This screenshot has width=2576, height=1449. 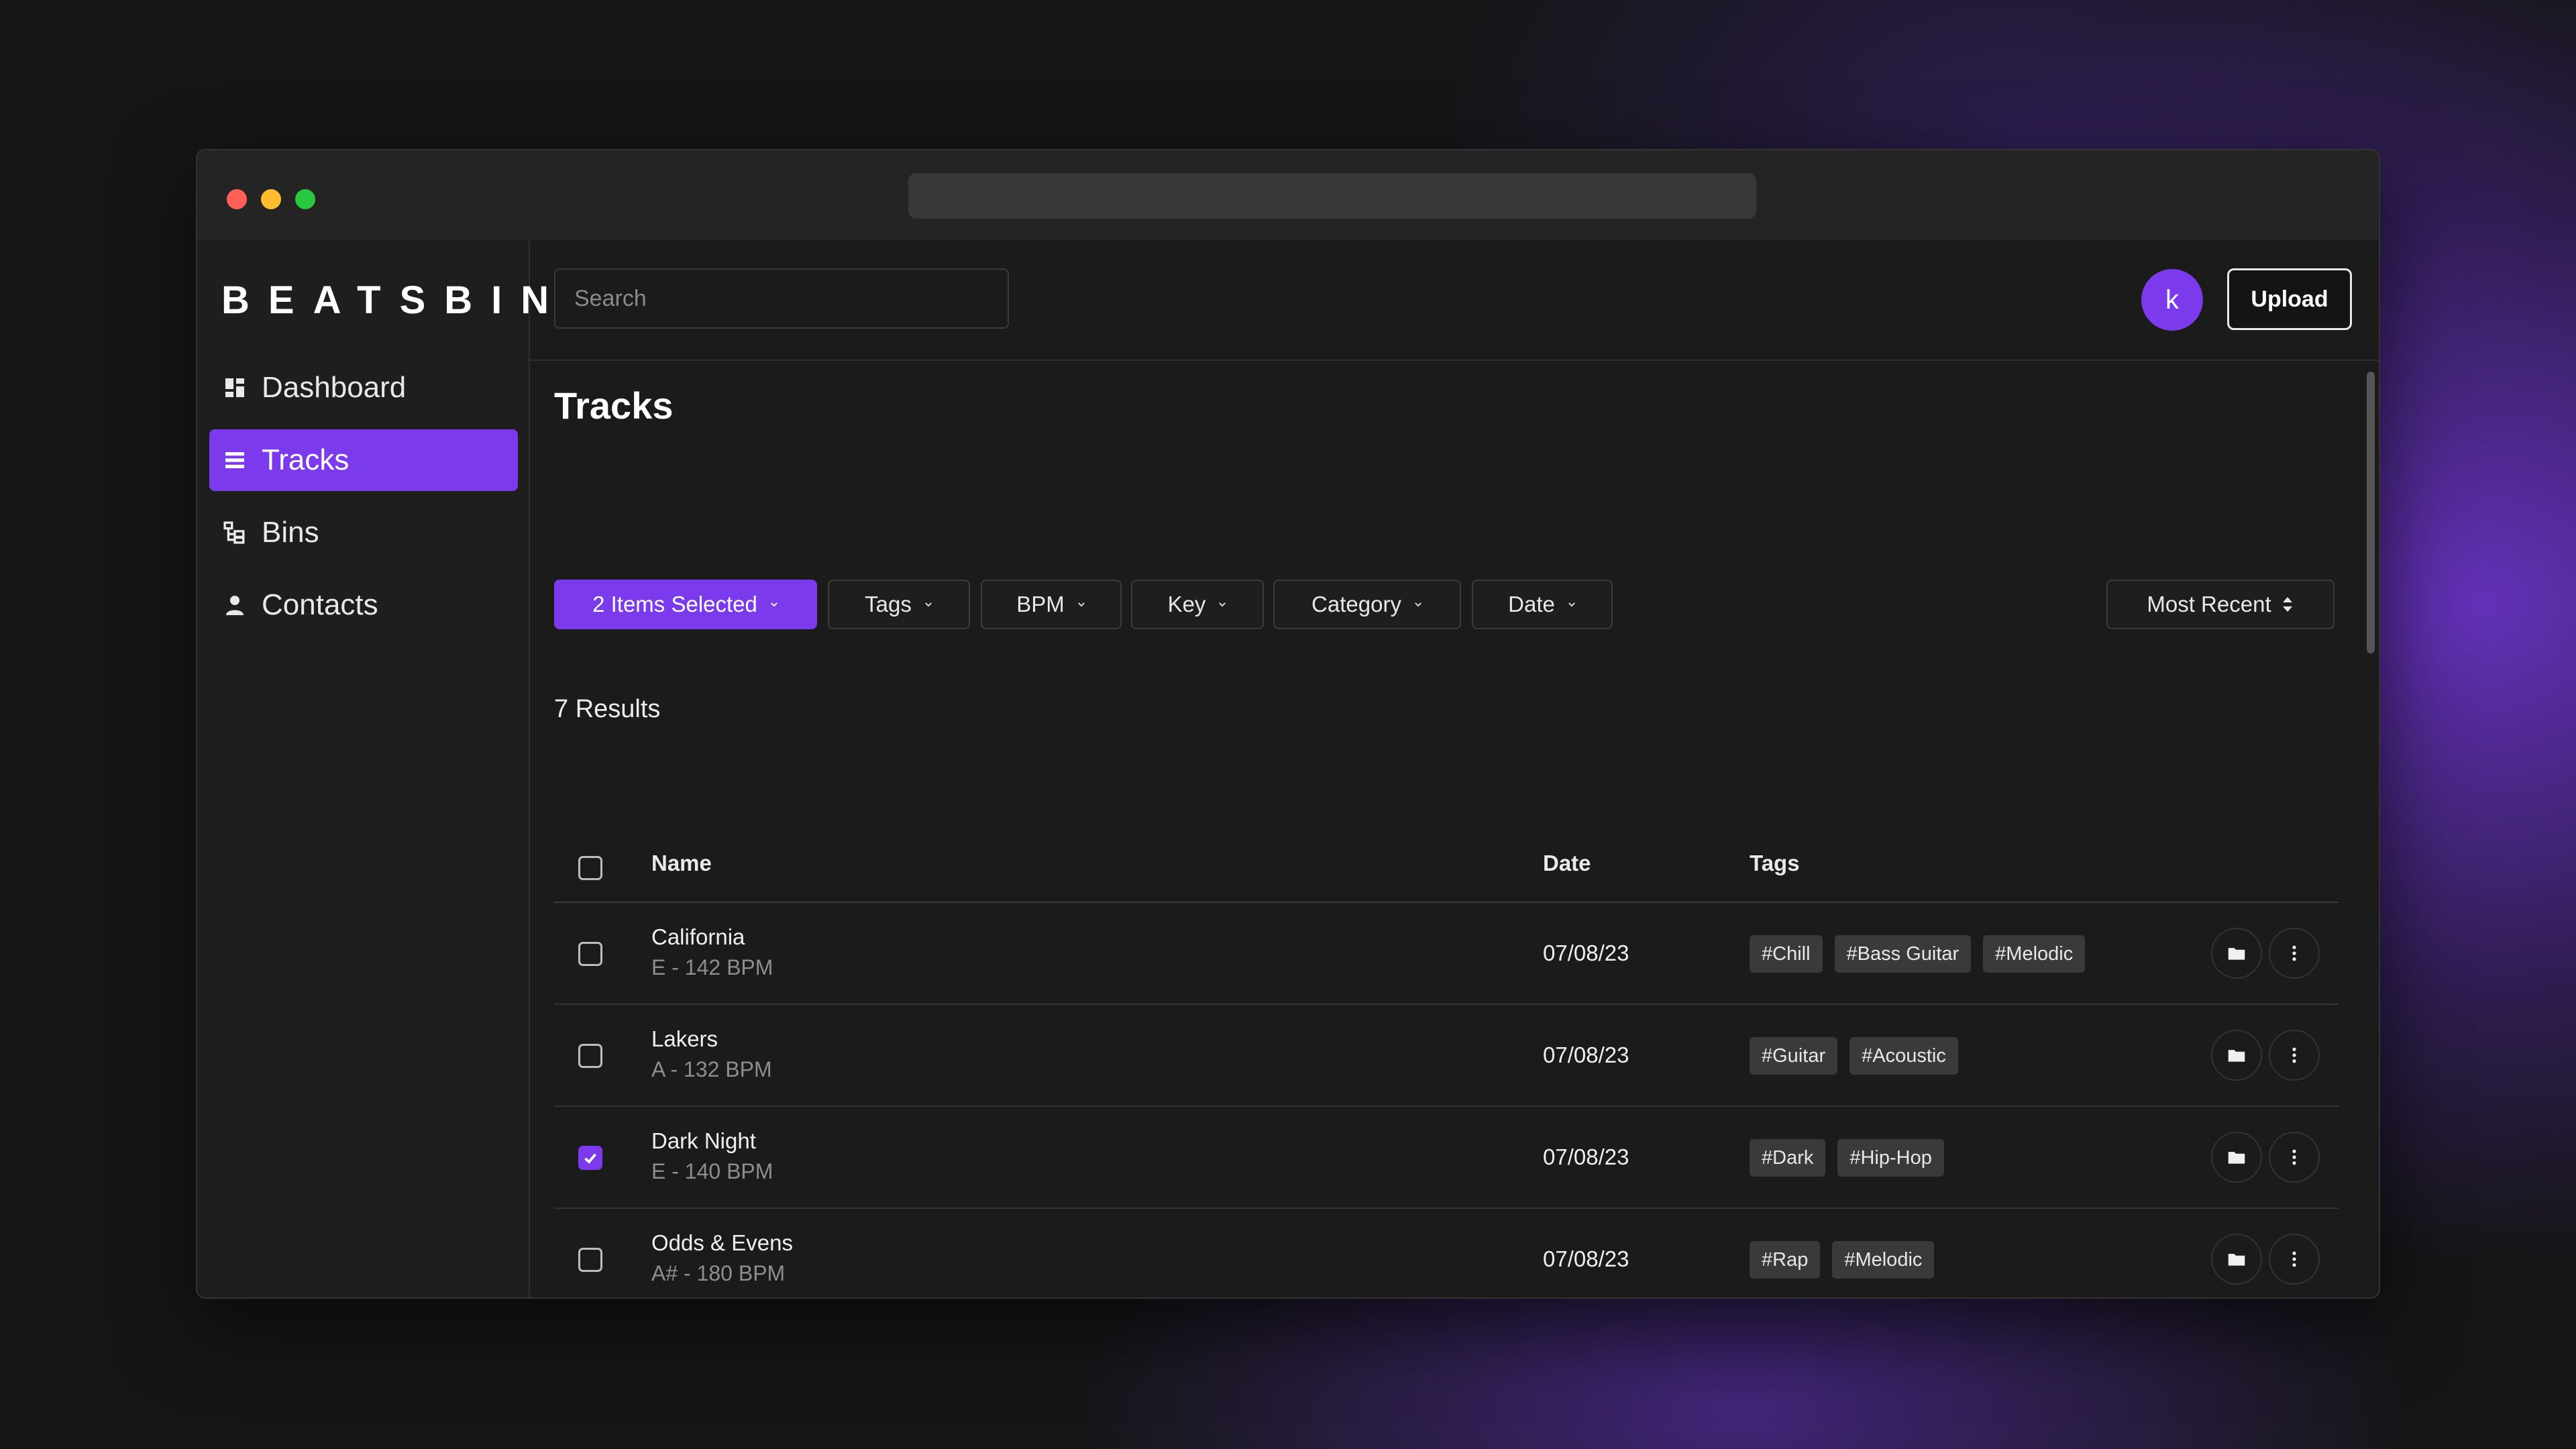 What do you see at coordinates (614, 405) in the screenshot?
I see `page-title: Tracks` at bounding box center [614, 405].